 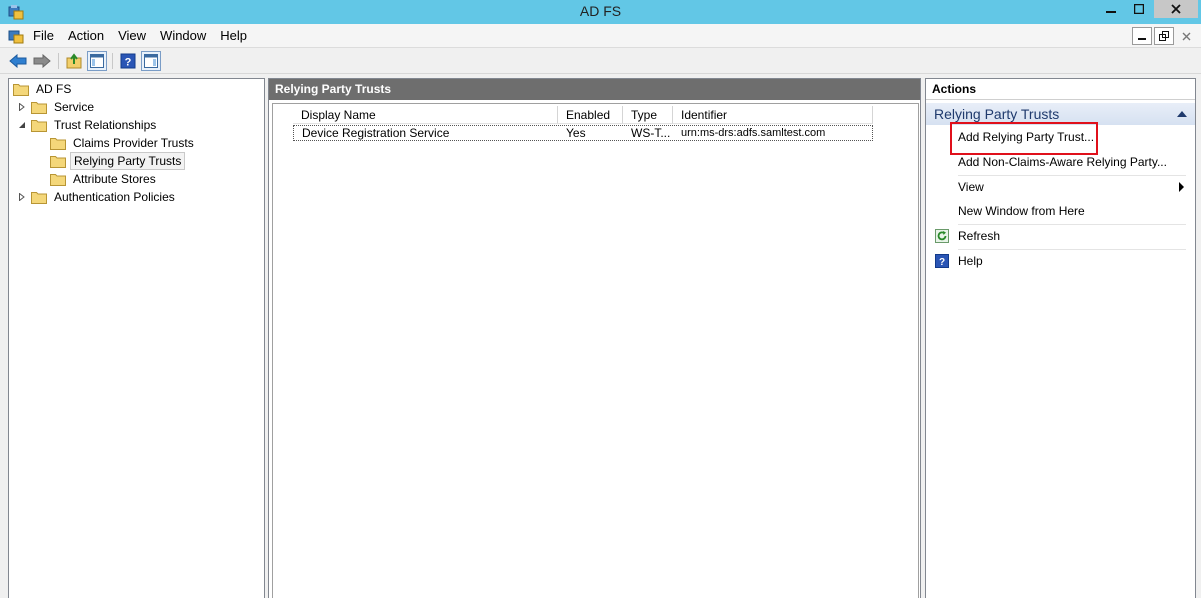 I want to click on action-label: New Window from Here, so click(x=1021, y=211).